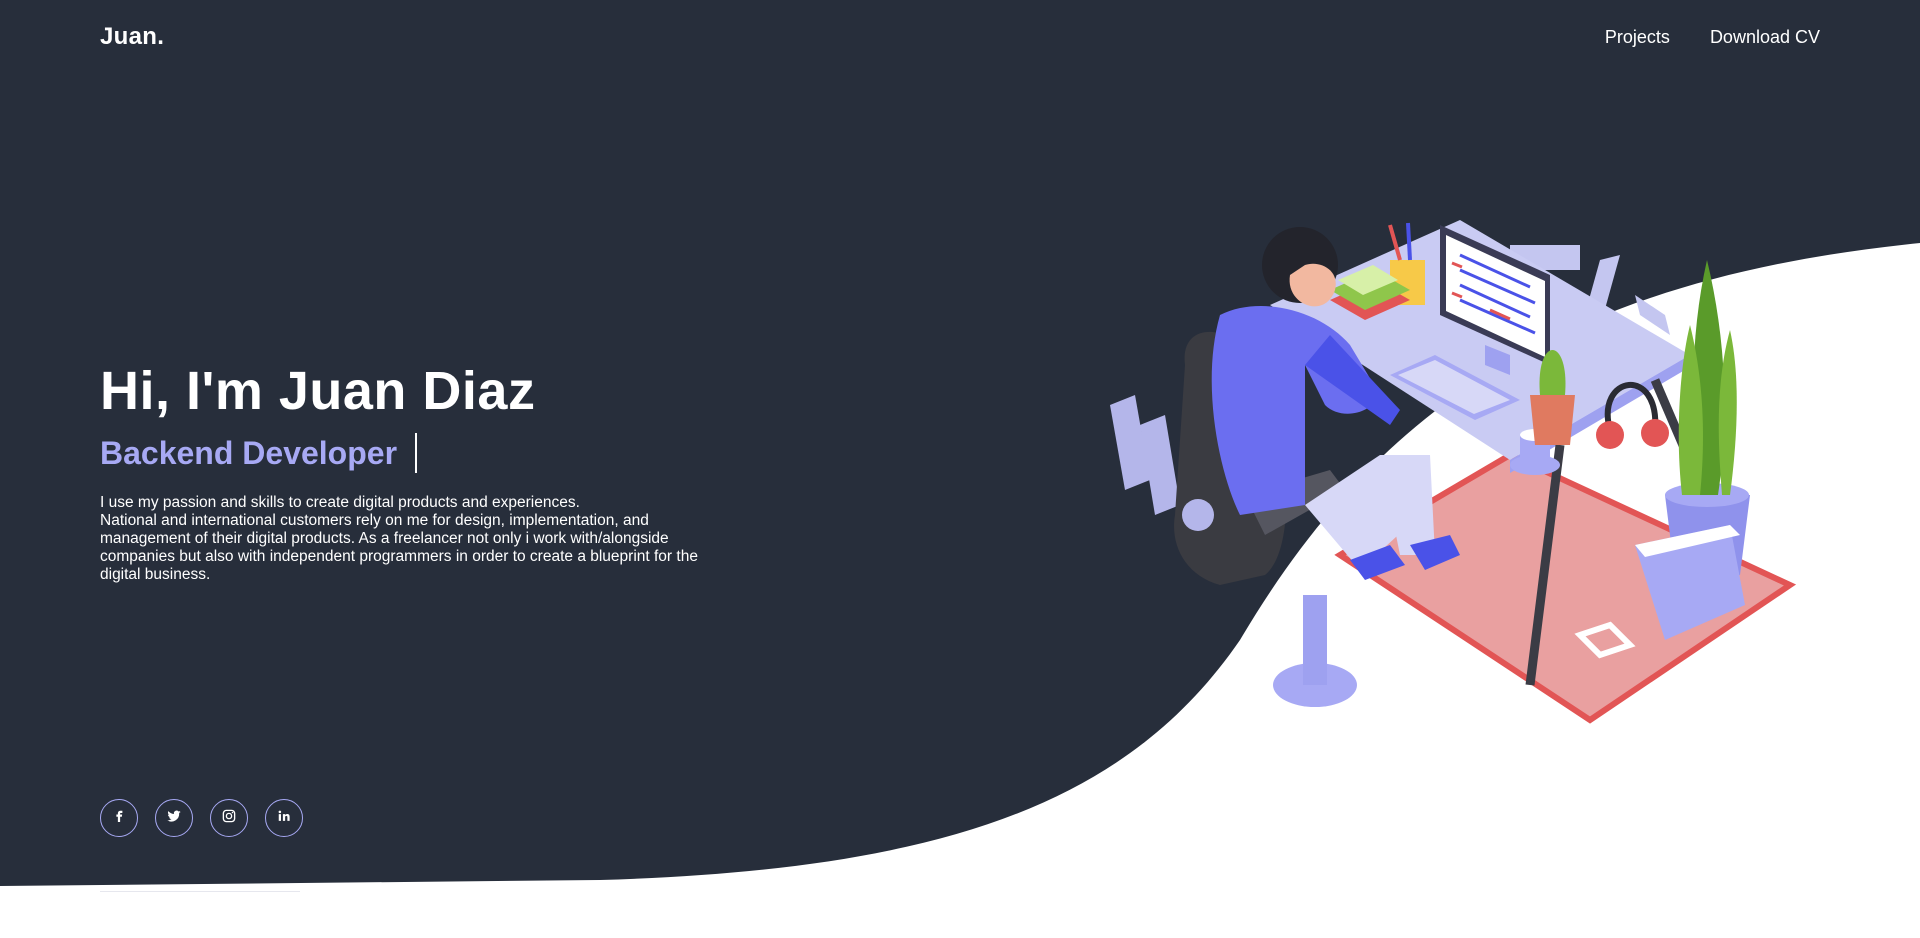 The height and width of the screenshot is (938, 1920). I want to click on social-links, so click(201, 818).